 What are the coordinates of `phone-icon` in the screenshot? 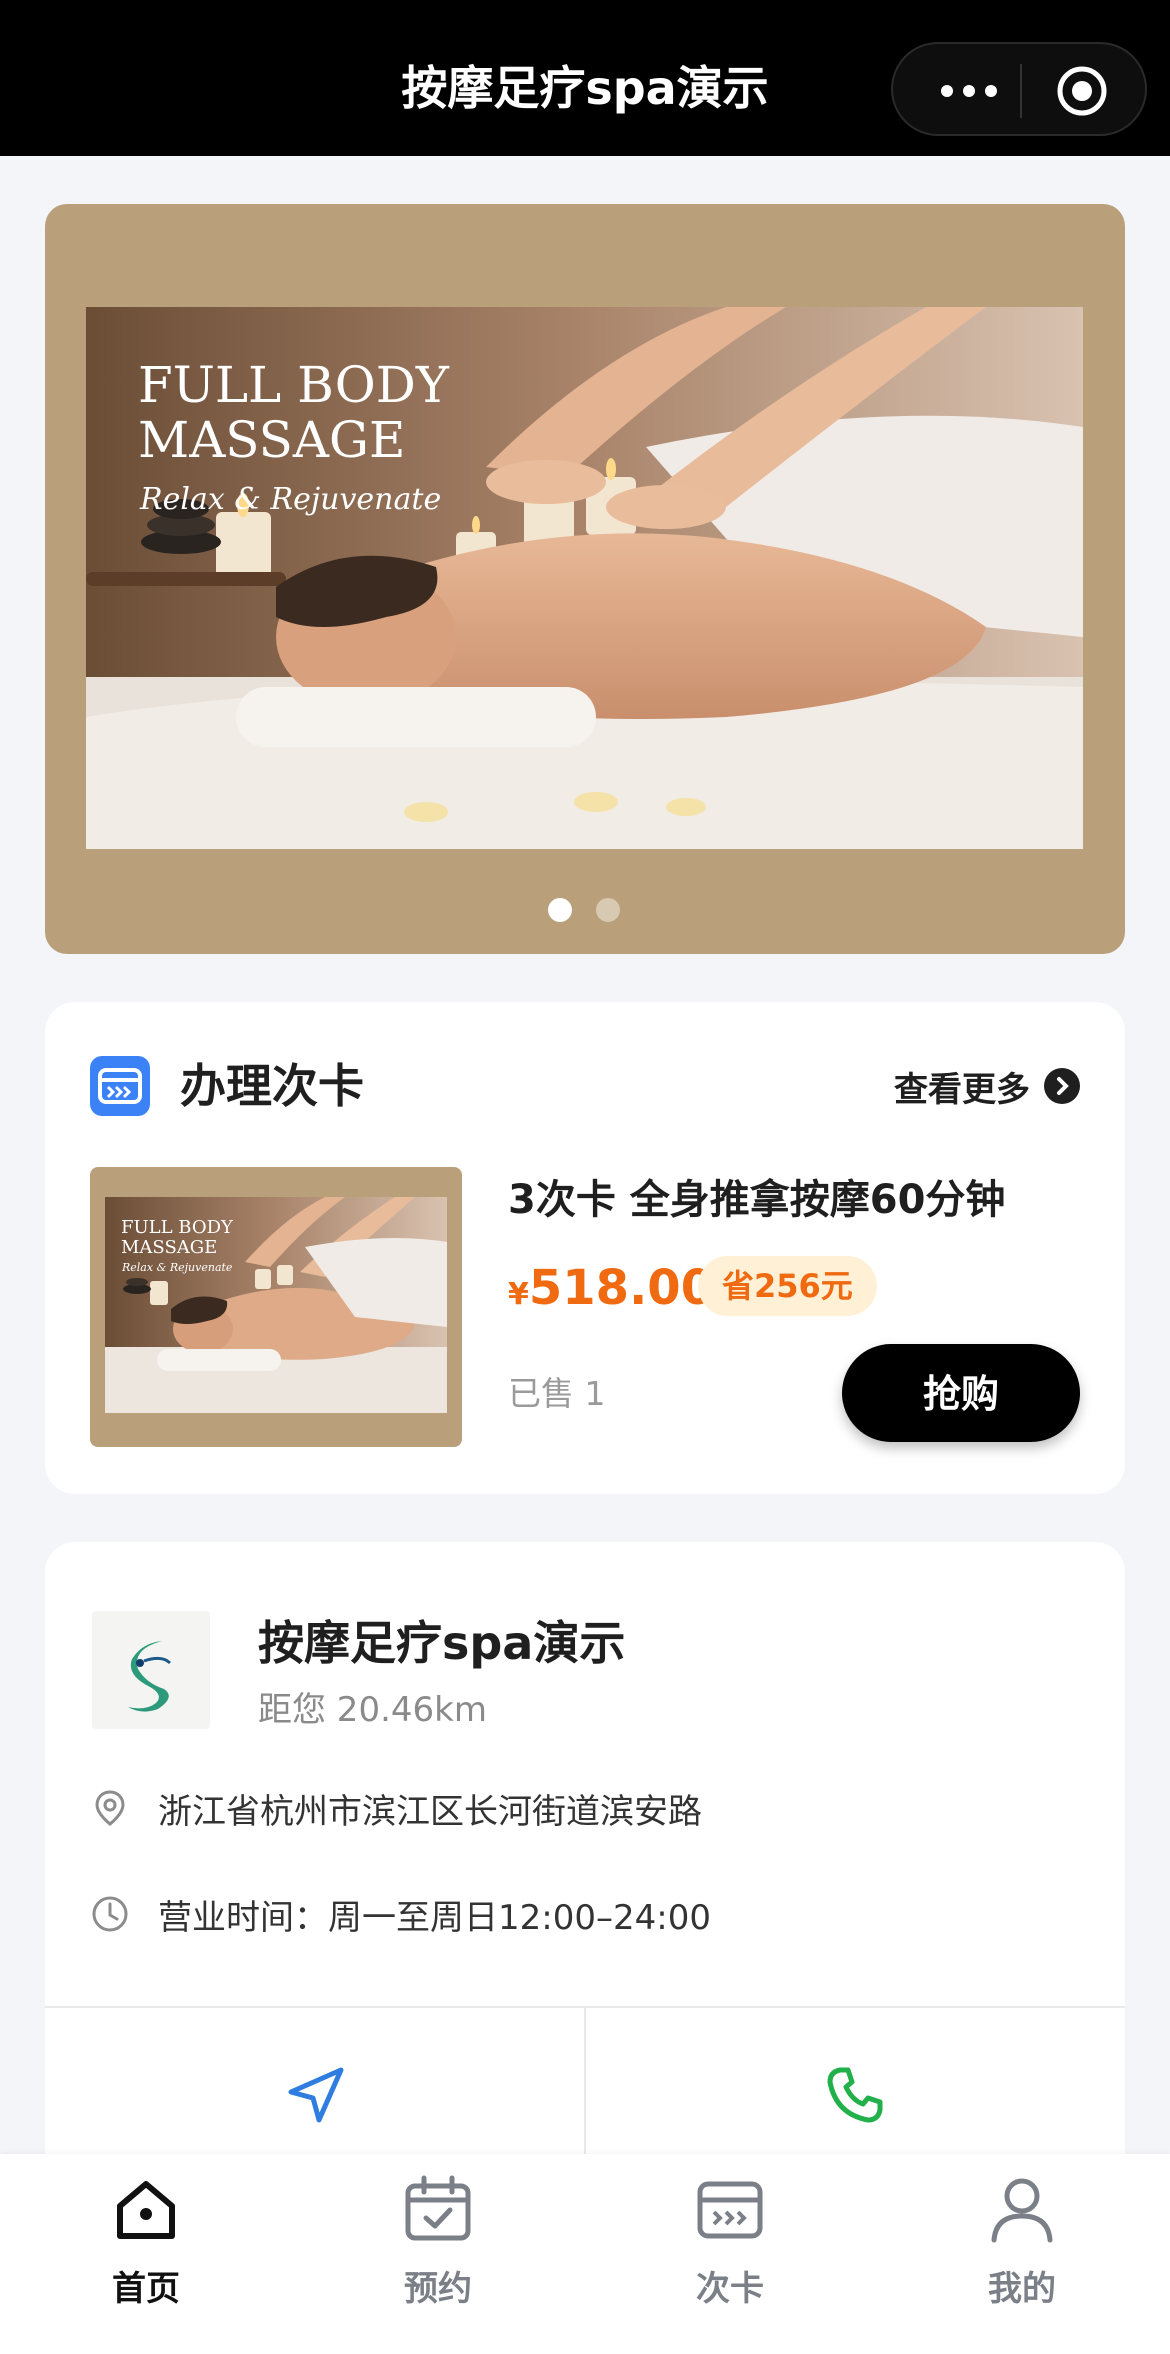 It's located at (855, 2095).